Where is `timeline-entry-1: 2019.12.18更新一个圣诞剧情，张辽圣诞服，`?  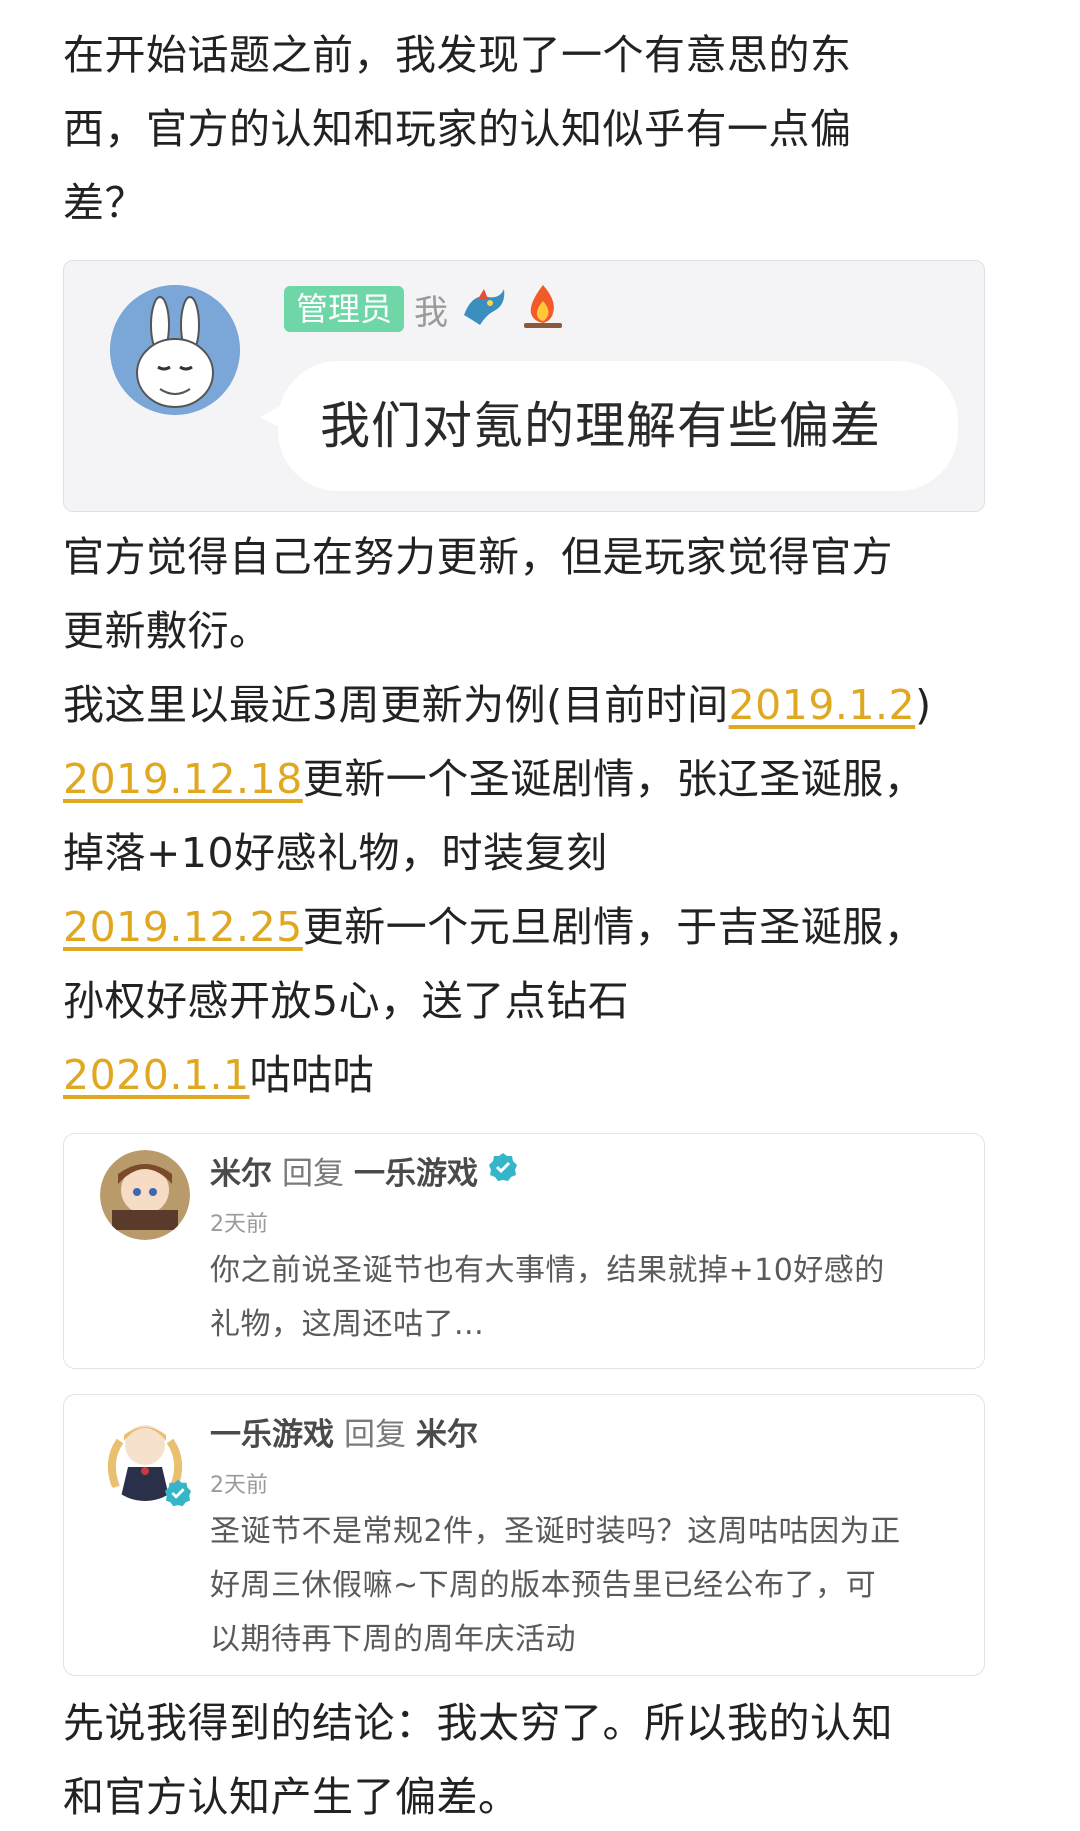 timeline-entry-1: 2019.12.18更新一个圣诞剧情，张辽圣诞服， is located at coordinates (568, 779).